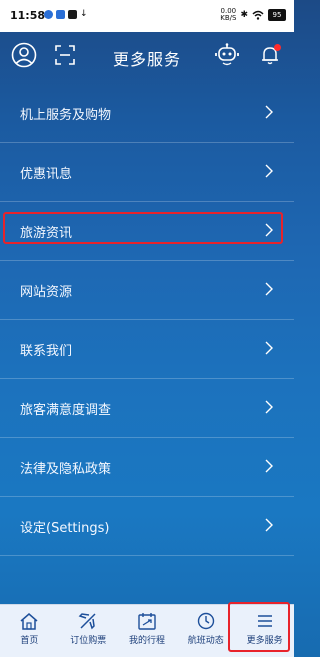 The width and height of the screenshot is (320, 657). What do you see at coordinates (205, 631) in the screenshot?
I see `tab-flight-status: 航班动态` at bounding box center [205, 631].